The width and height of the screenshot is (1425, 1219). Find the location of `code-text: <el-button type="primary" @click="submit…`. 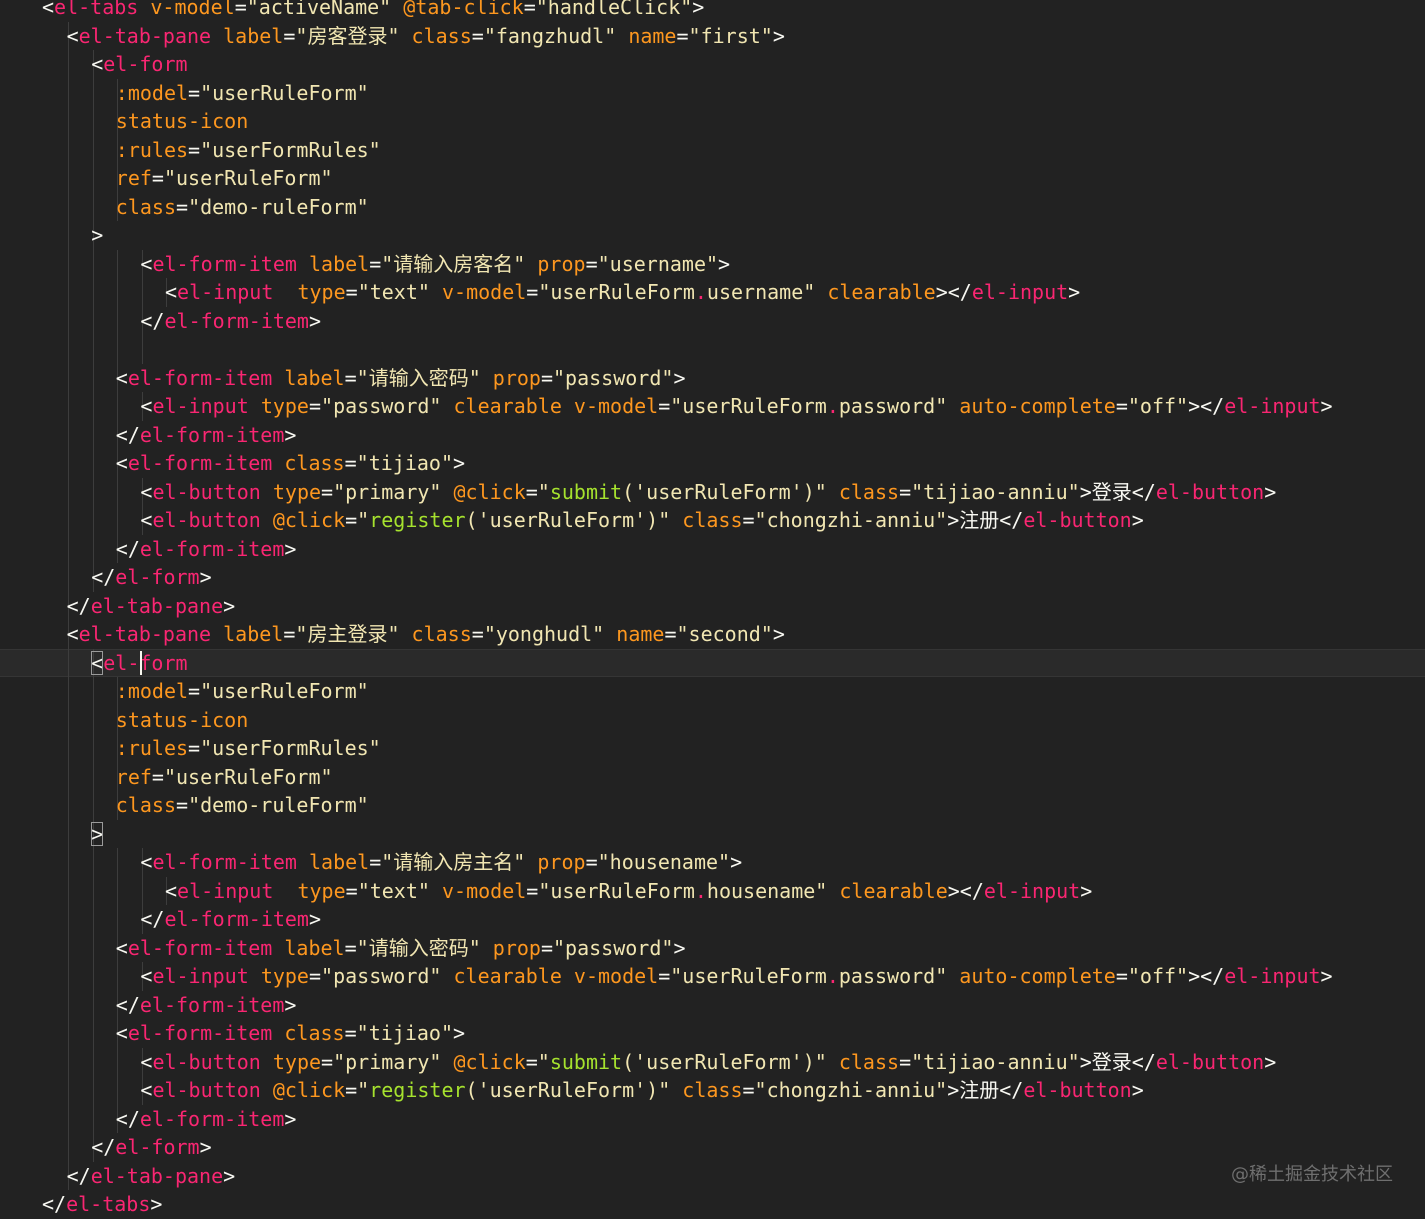

code-text: <el-button type="primary" @click="submit… is located at coordinates (708, 1062).